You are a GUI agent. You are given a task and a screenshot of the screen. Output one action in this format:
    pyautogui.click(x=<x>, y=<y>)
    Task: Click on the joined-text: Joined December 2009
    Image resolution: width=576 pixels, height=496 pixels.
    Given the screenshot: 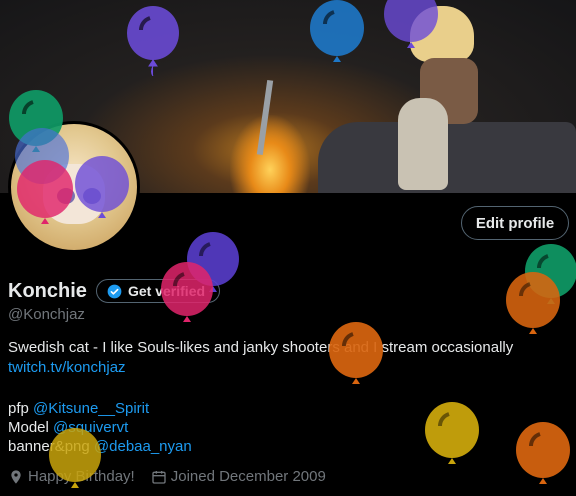 What is the action you would take?
    pyautogui.click(x=248, y=476)
    